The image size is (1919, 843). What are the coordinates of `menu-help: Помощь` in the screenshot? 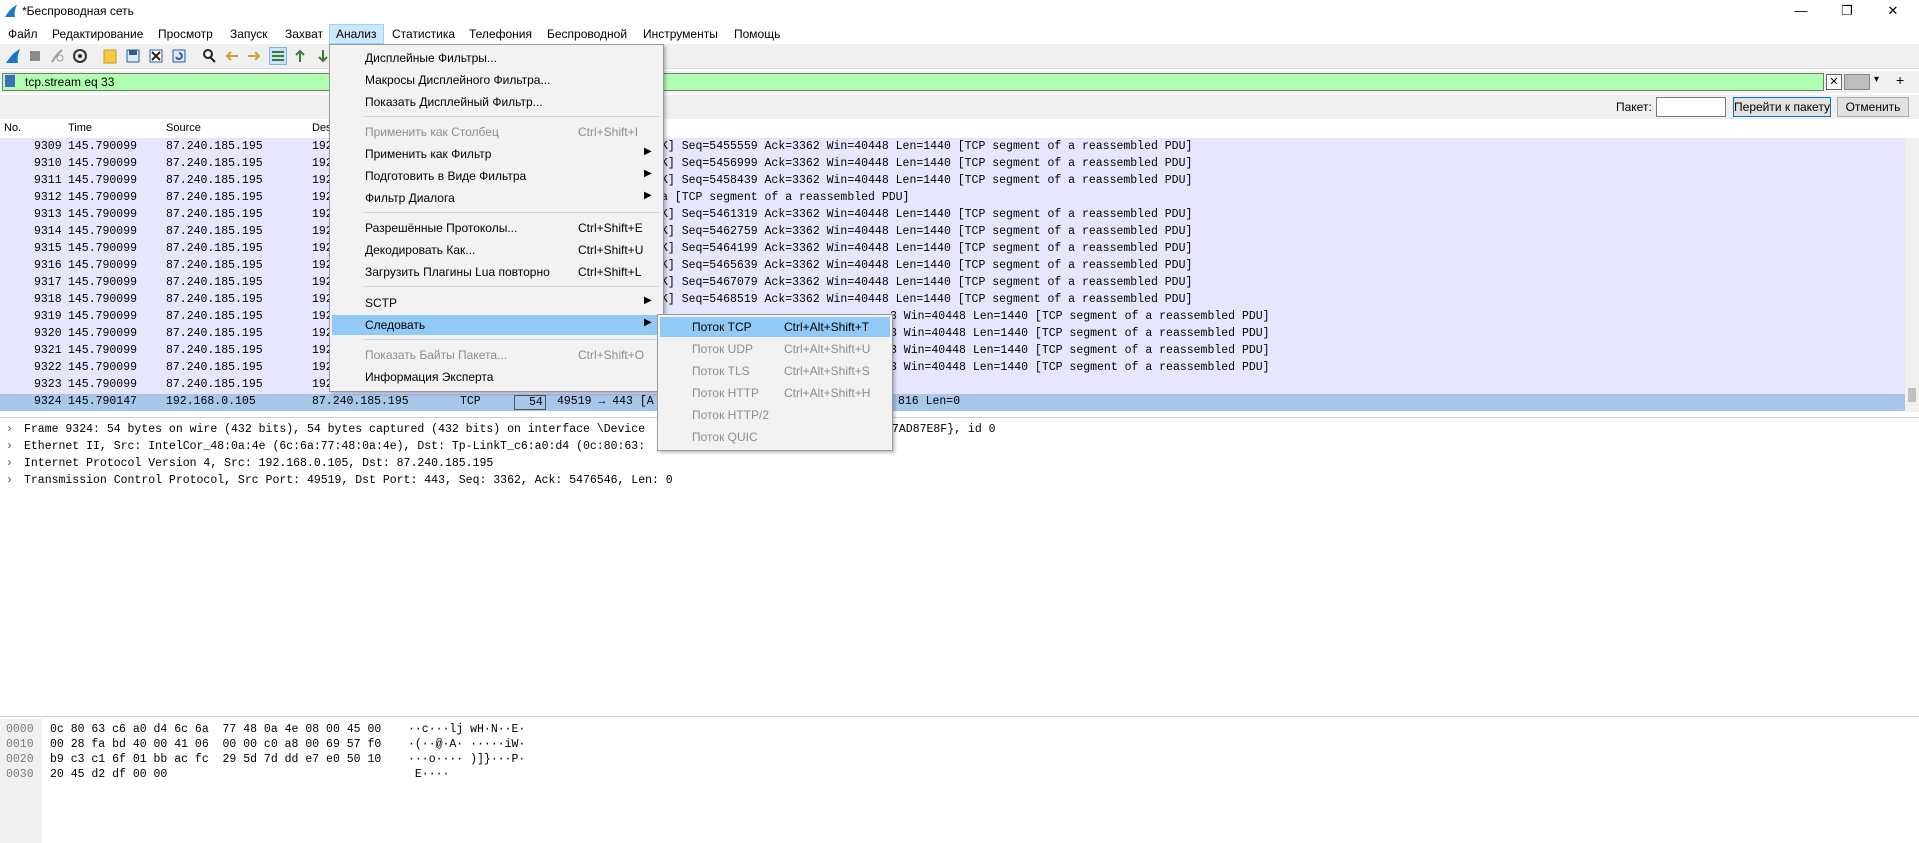 It's located at (757, 34).